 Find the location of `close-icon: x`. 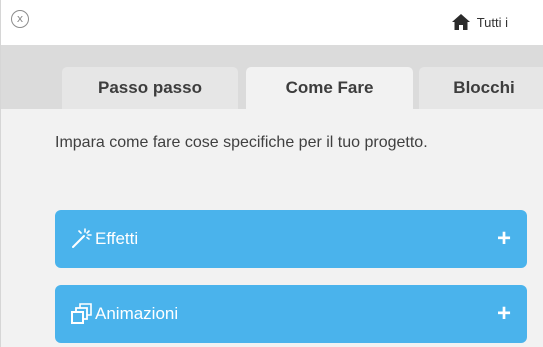

close-icon: x is located at coordinates (20, 19).